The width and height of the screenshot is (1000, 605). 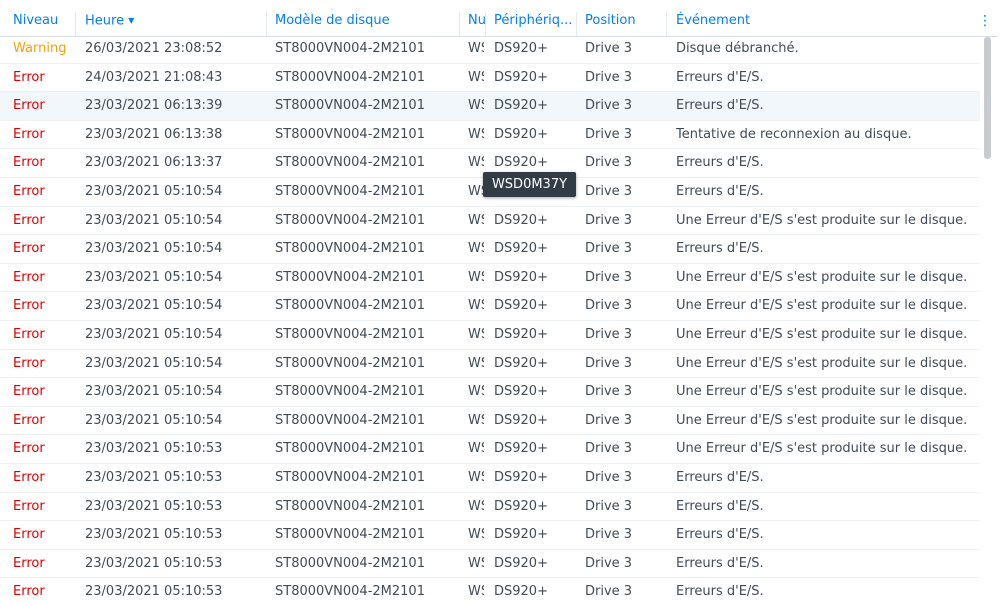 I want to click on column-header-label: Heure, so click(x=105, y=21).